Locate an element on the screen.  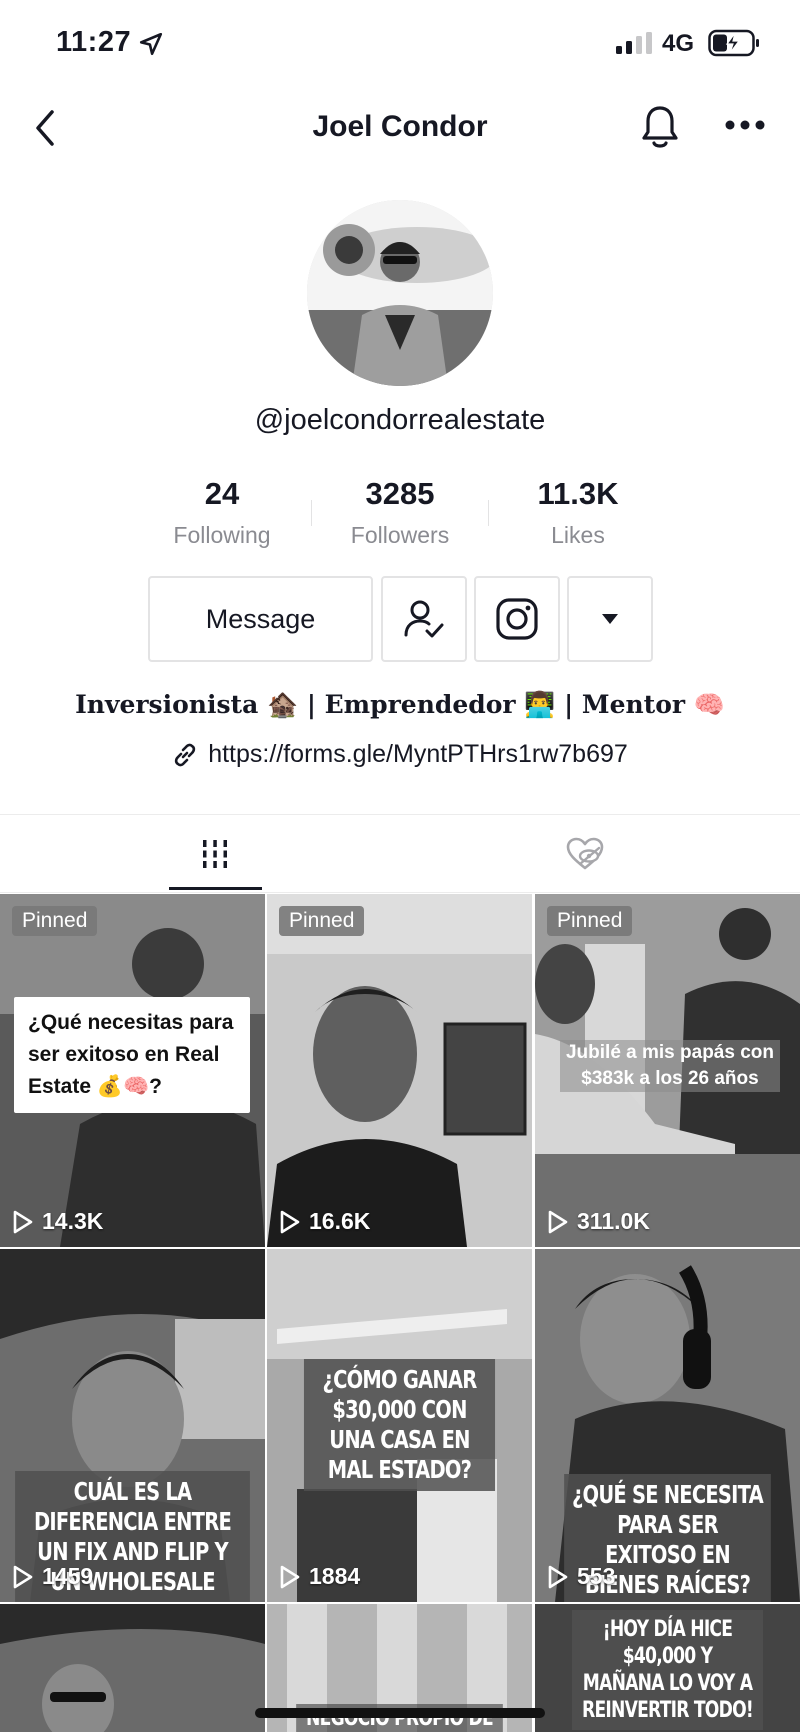
view-count: 311.0K is located at coordinates (598, 1221).